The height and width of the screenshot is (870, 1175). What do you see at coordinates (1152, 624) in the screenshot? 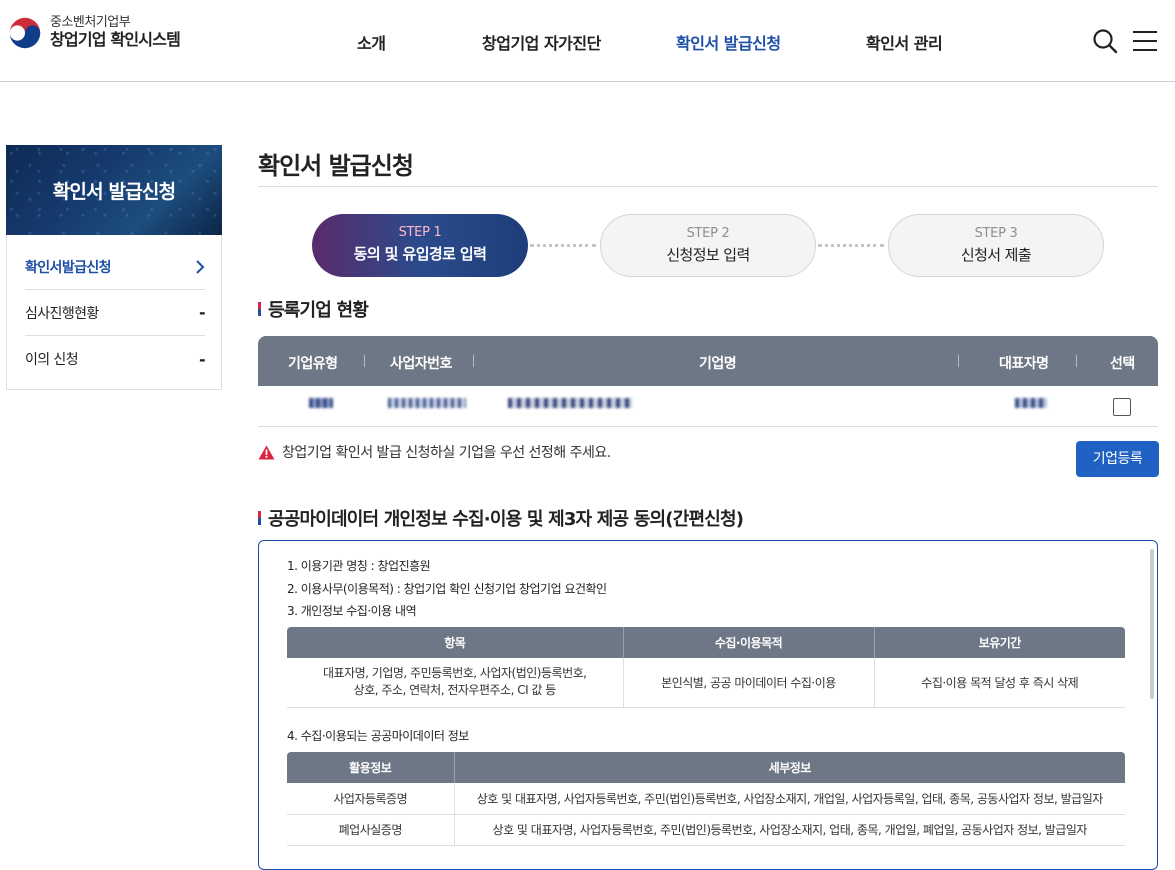
I see `scrollbar-thumb` at bounding box center [1152, 624].